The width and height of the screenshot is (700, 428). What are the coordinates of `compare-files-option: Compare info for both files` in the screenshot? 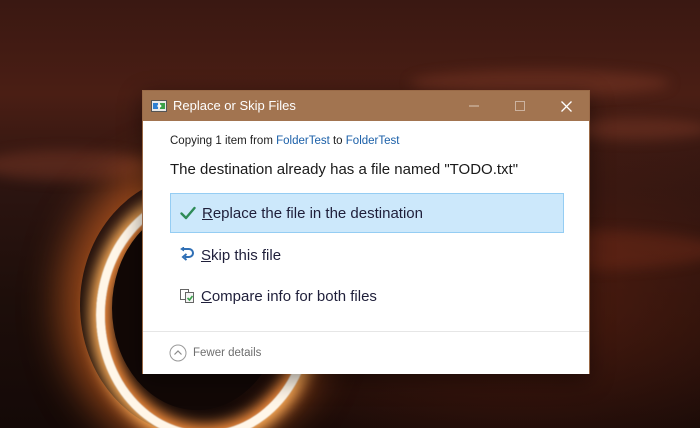 It's located at (367, 296).